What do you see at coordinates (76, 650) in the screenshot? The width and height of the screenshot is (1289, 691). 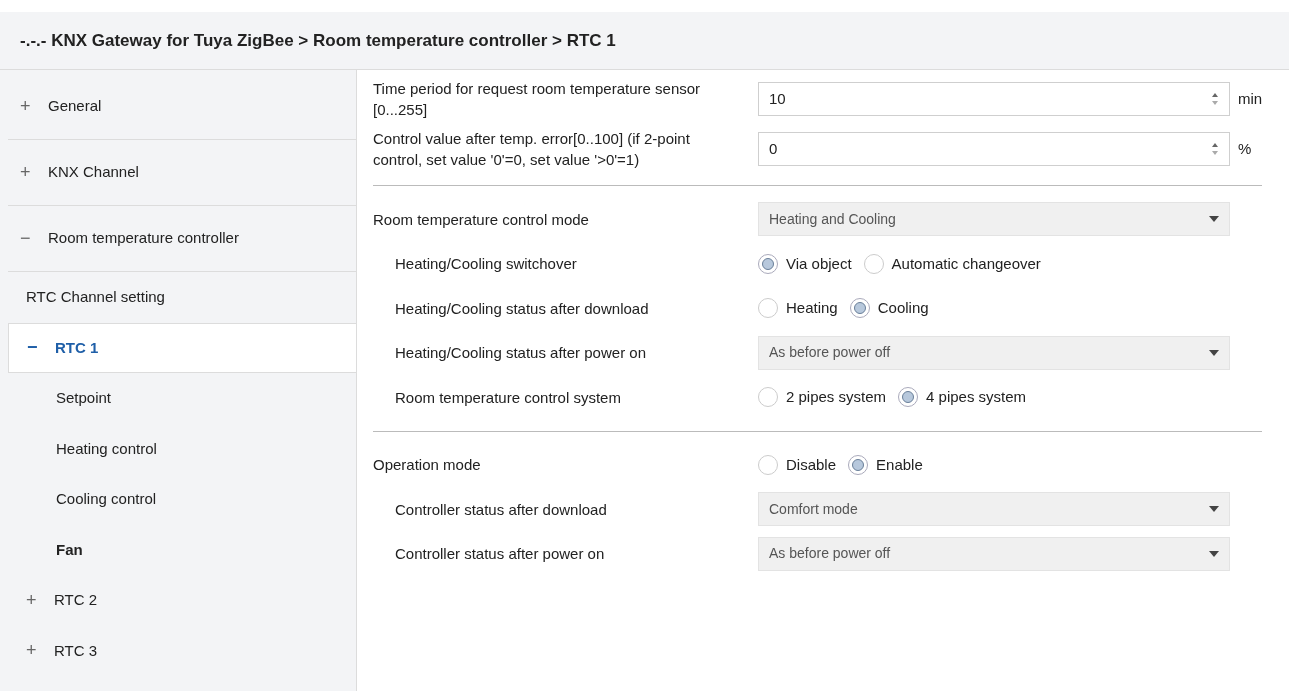 I see `tree-item-label: RTC 3` at bounding box center [76, 650].